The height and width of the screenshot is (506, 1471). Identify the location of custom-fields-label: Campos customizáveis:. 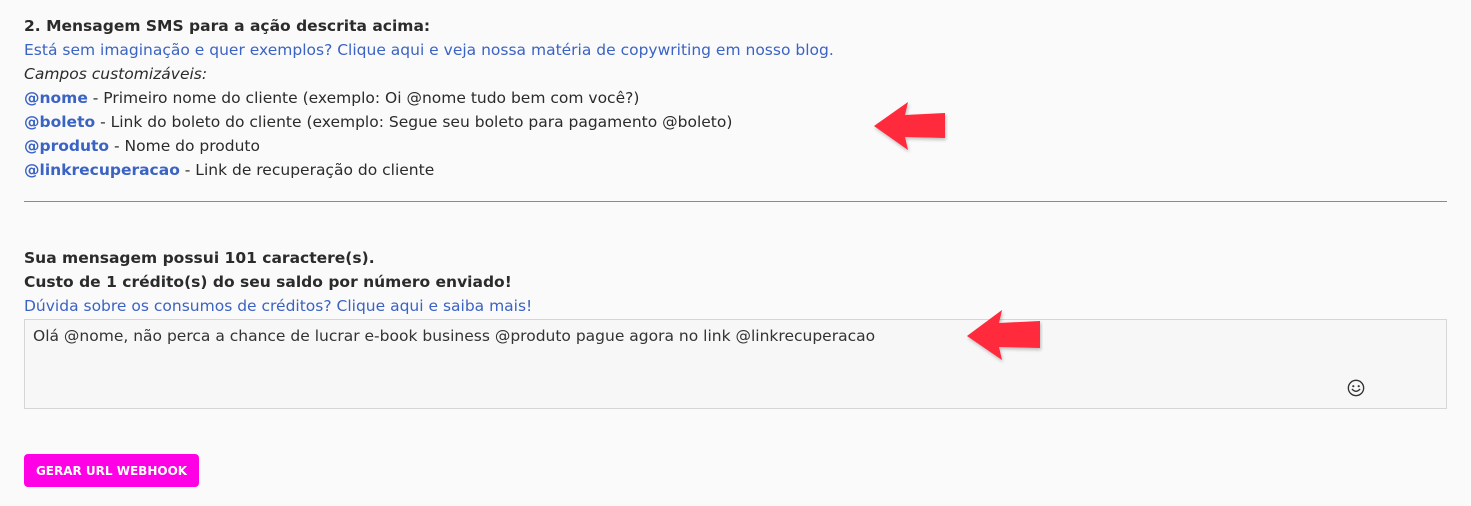
(116, 74).